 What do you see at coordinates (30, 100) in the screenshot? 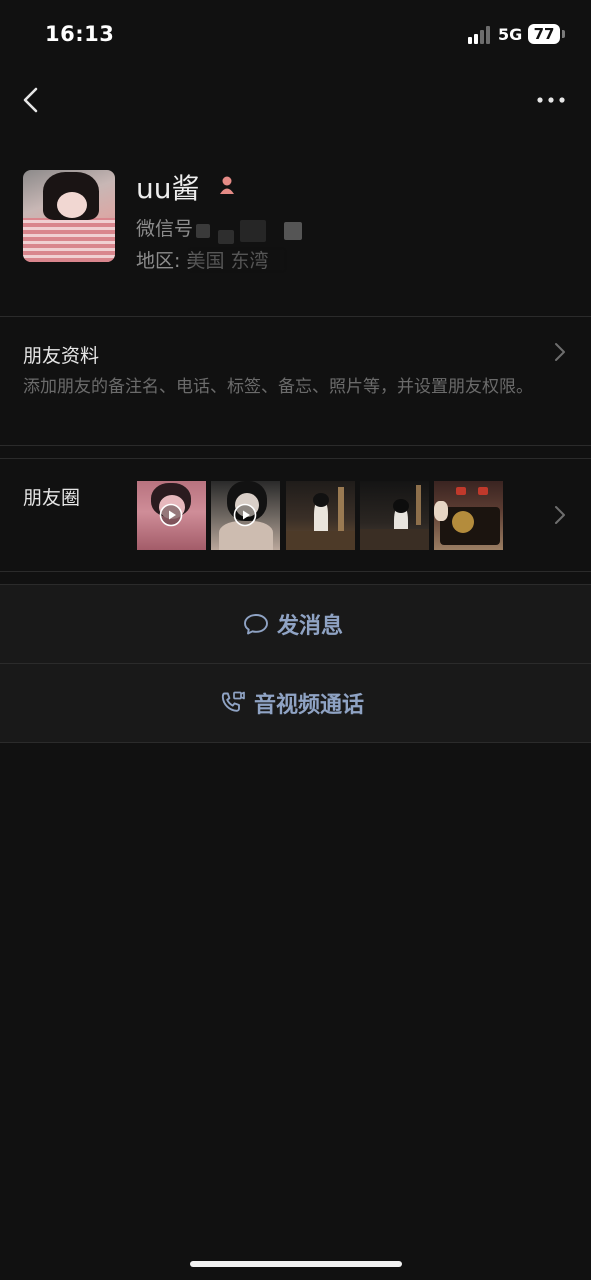
I see `chevron-left-icon` at bounding box center [30, 100].